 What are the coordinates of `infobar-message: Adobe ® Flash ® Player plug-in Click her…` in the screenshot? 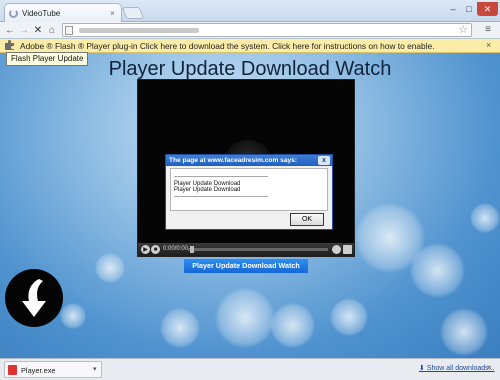 It's located at (227, 46).